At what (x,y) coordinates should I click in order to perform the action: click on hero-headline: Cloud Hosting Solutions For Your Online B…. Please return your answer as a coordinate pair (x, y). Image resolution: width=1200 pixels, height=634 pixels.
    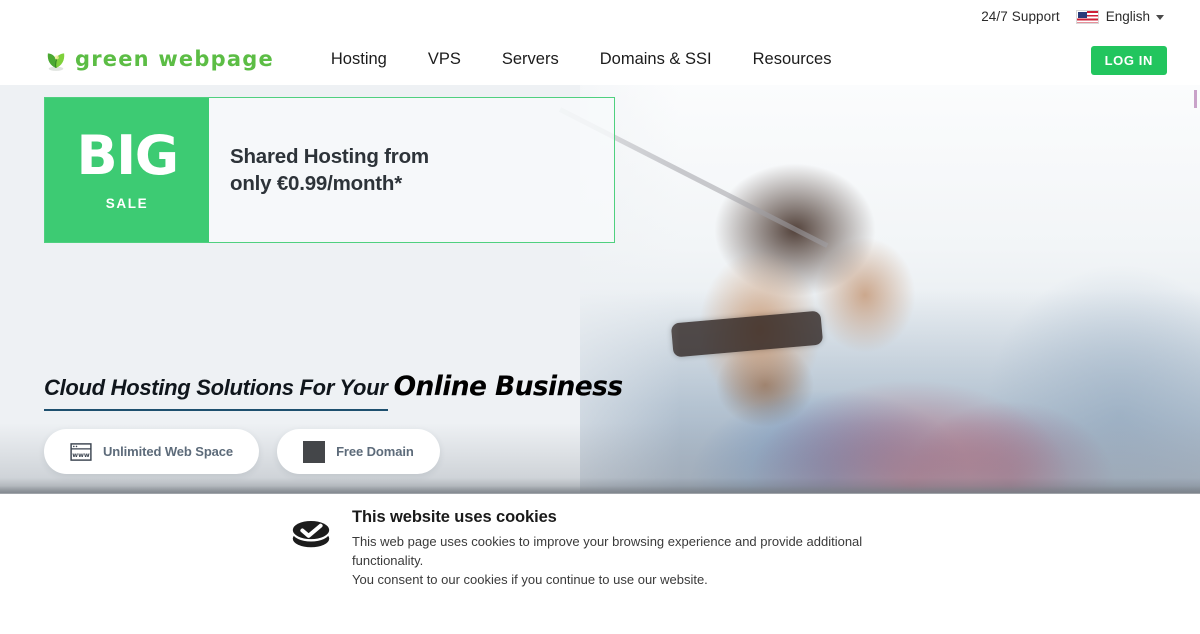
    Looking at the image, I should click on (334, 391).